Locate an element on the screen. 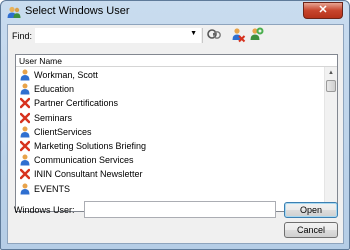 This screenshot has width=350, height=250. users-icon is located at coordinates (14, 12).